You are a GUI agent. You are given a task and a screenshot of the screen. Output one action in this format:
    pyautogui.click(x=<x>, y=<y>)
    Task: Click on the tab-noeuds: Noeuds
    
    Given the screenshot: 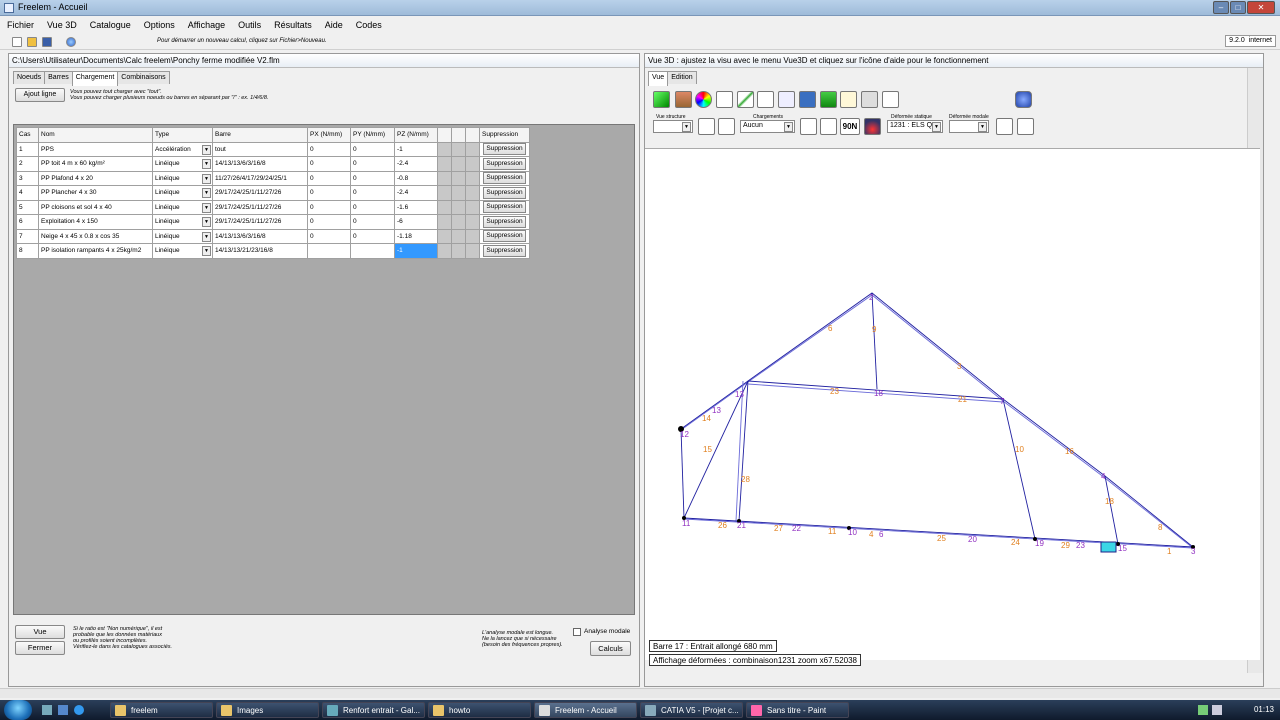 What is the action you would take?
    pyautogui.click(x=29, y=77)
    